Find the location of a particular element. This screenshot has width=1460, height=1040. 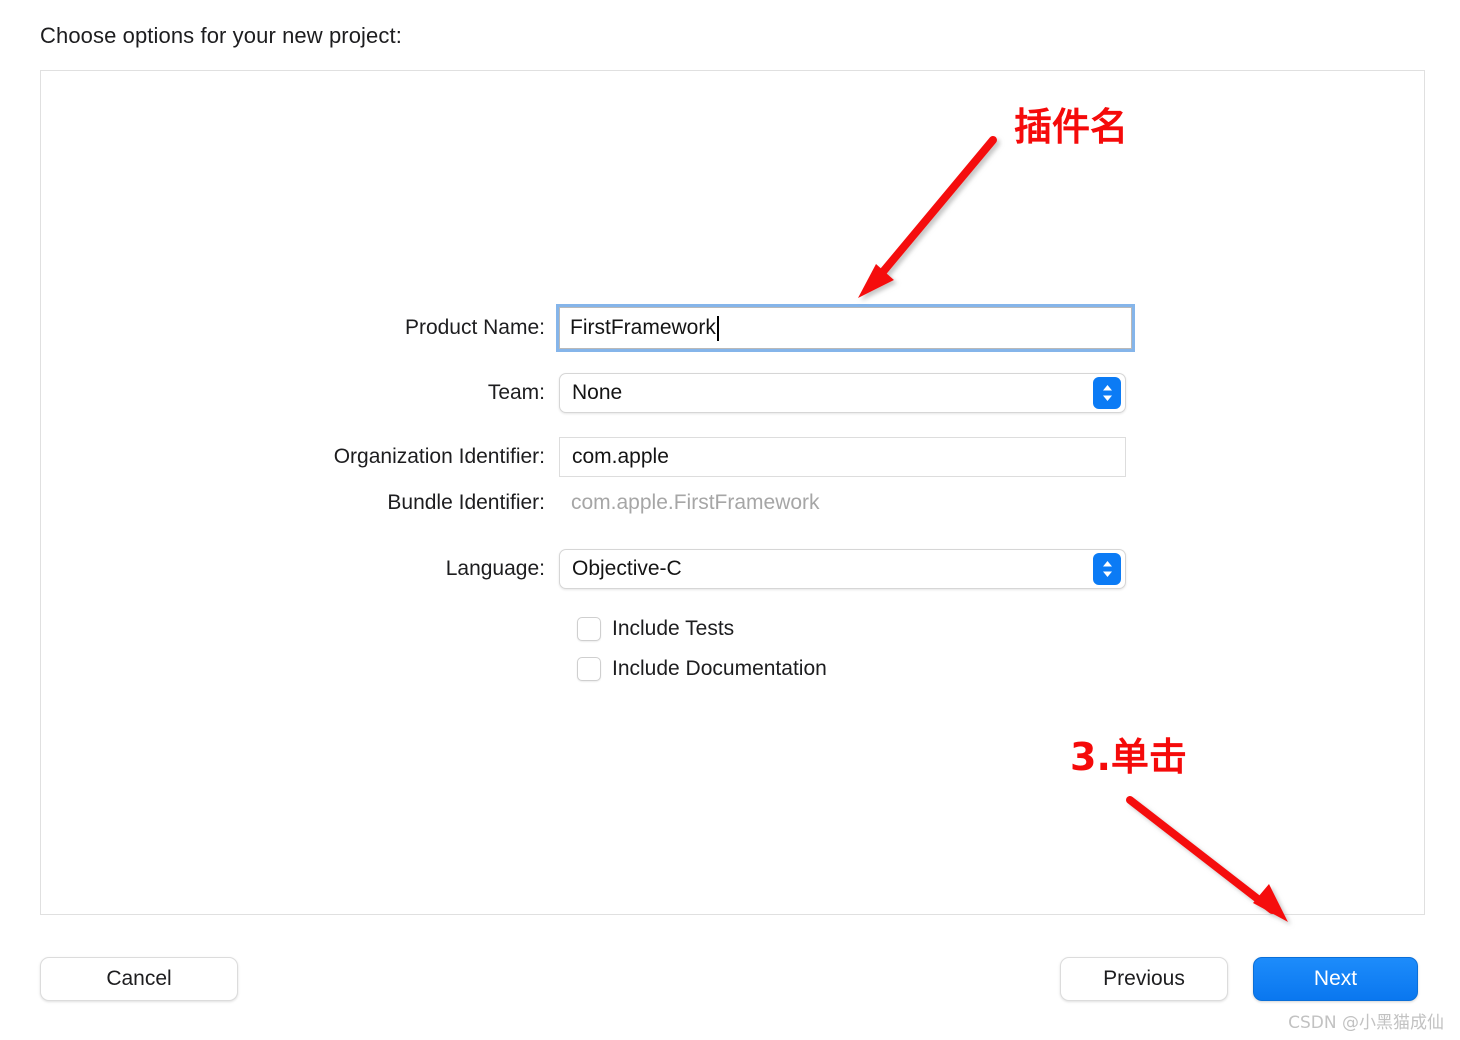

include-tests-label: Include Tests is located at coordinates (673, 628).